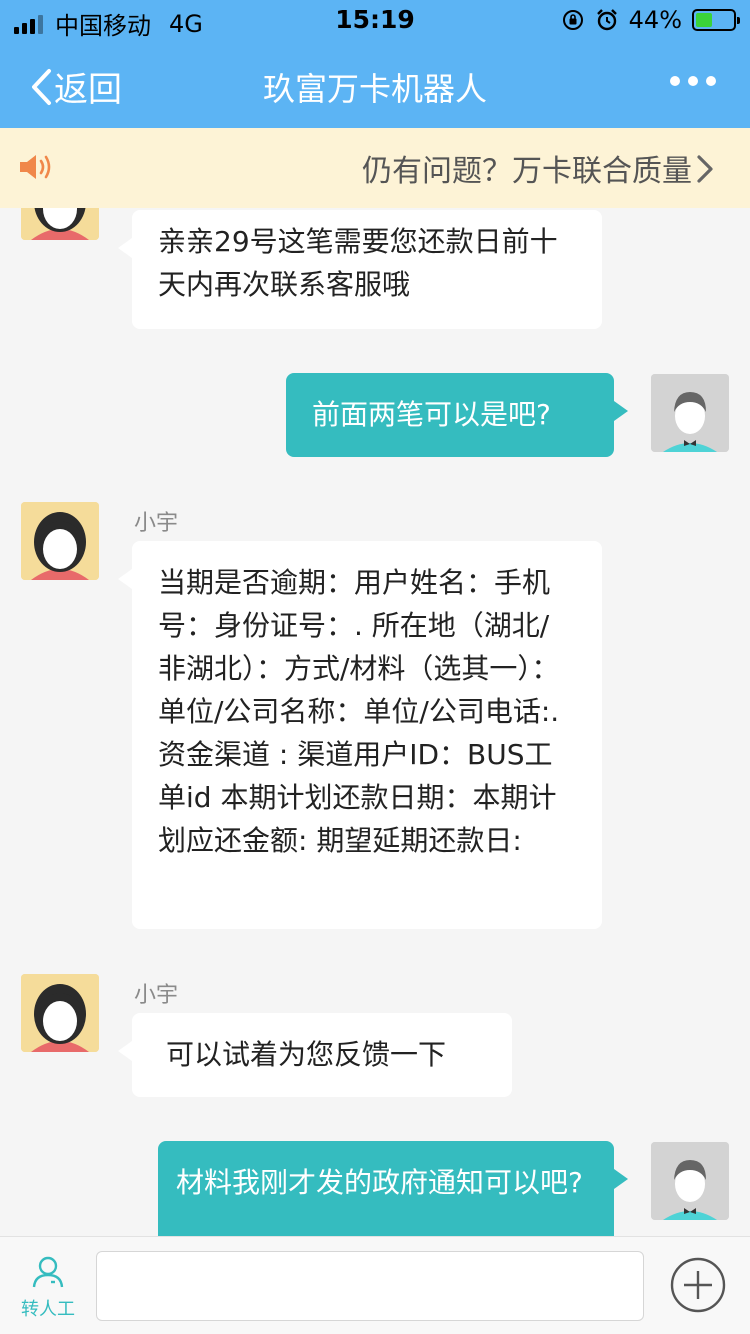 Image resolution: width=750 pixels, height=1334 pixels. What do you see at coordinates (370, 1286) in the screenshot?
I see `message-input` at bounding box center [370, 1286].